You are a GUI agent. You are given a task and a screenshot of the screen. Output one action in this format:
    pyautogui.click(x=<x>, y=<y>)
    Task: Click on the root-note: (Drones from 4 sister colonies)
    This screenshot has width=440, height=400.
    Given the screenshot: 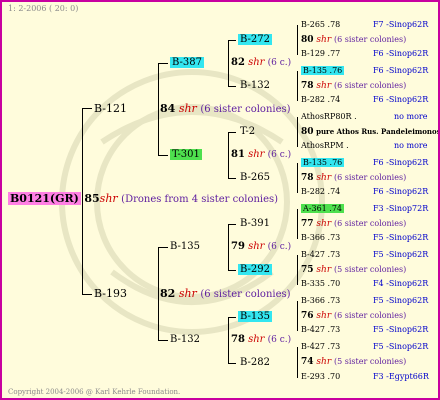 What is the action you would take?
    pyautogui.click(x=200, y=199)
    